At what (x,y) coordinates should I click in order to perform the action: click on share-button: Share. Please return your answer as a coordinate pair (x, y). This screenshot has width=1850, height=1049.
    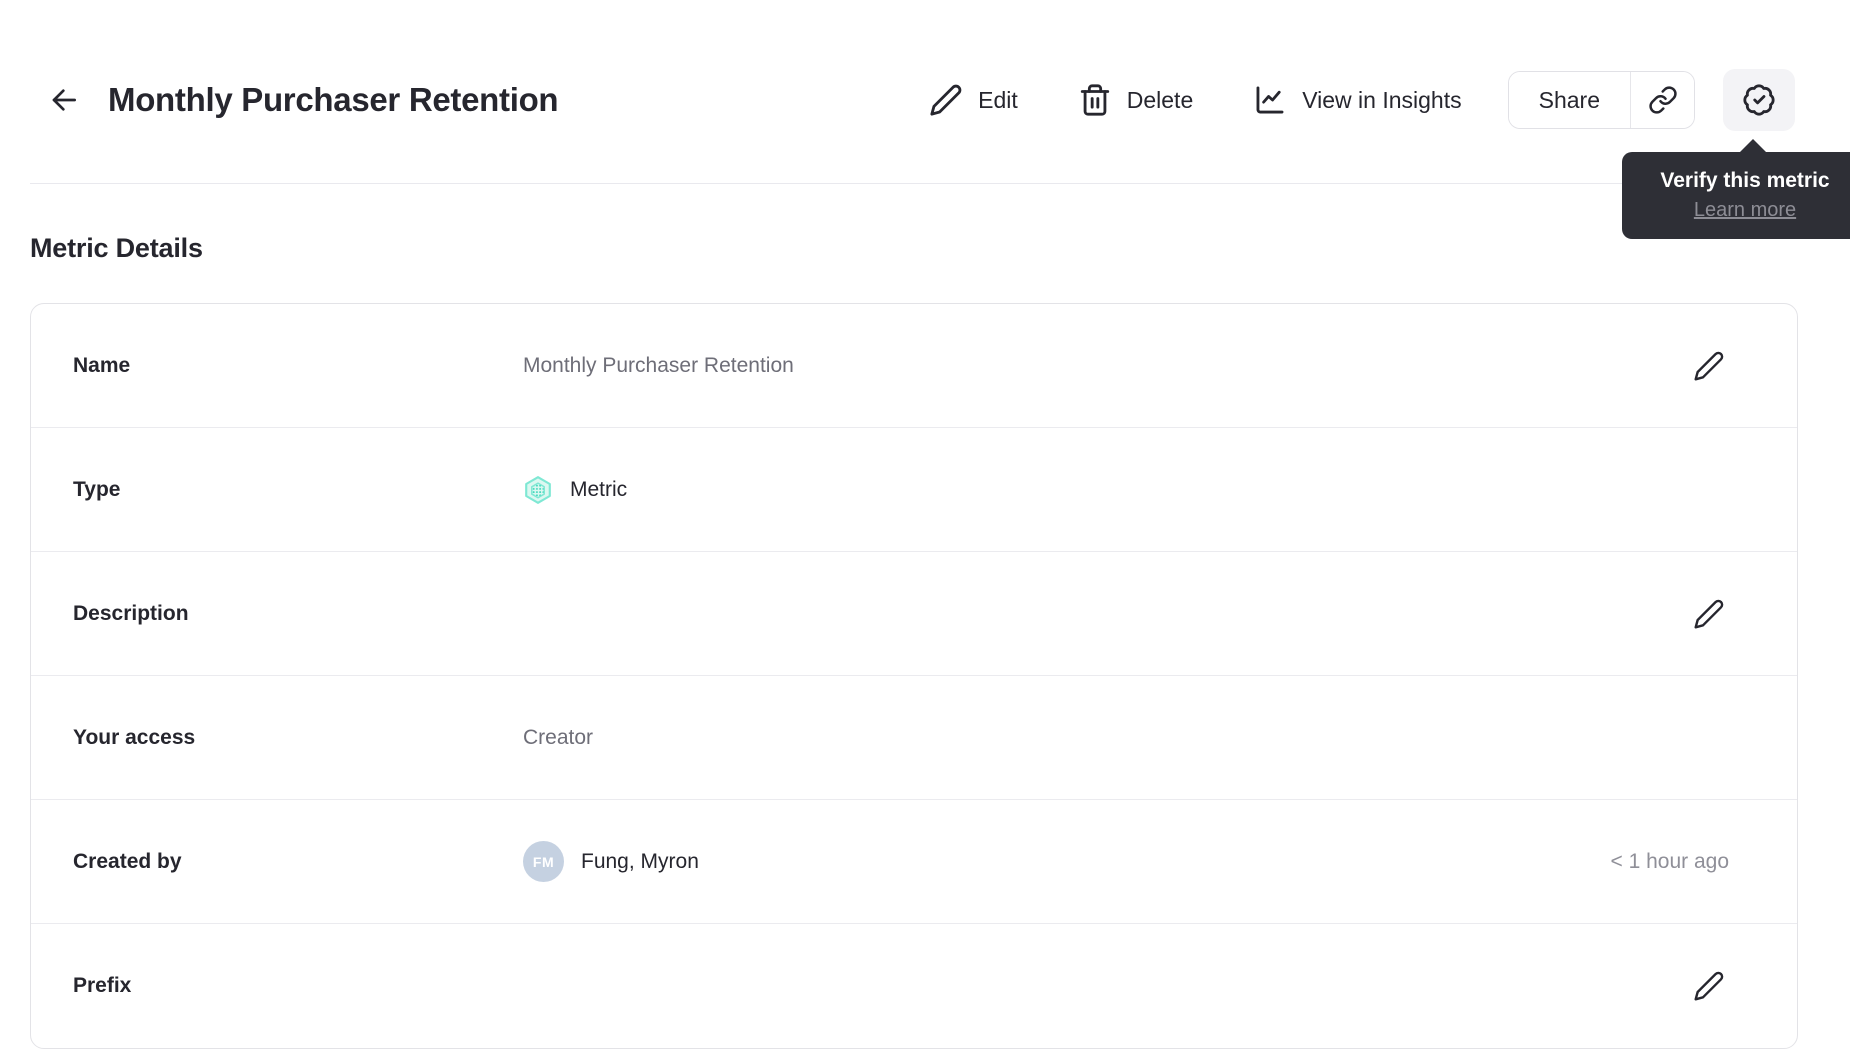
    Looking at the image, I should click on (1569, 100).